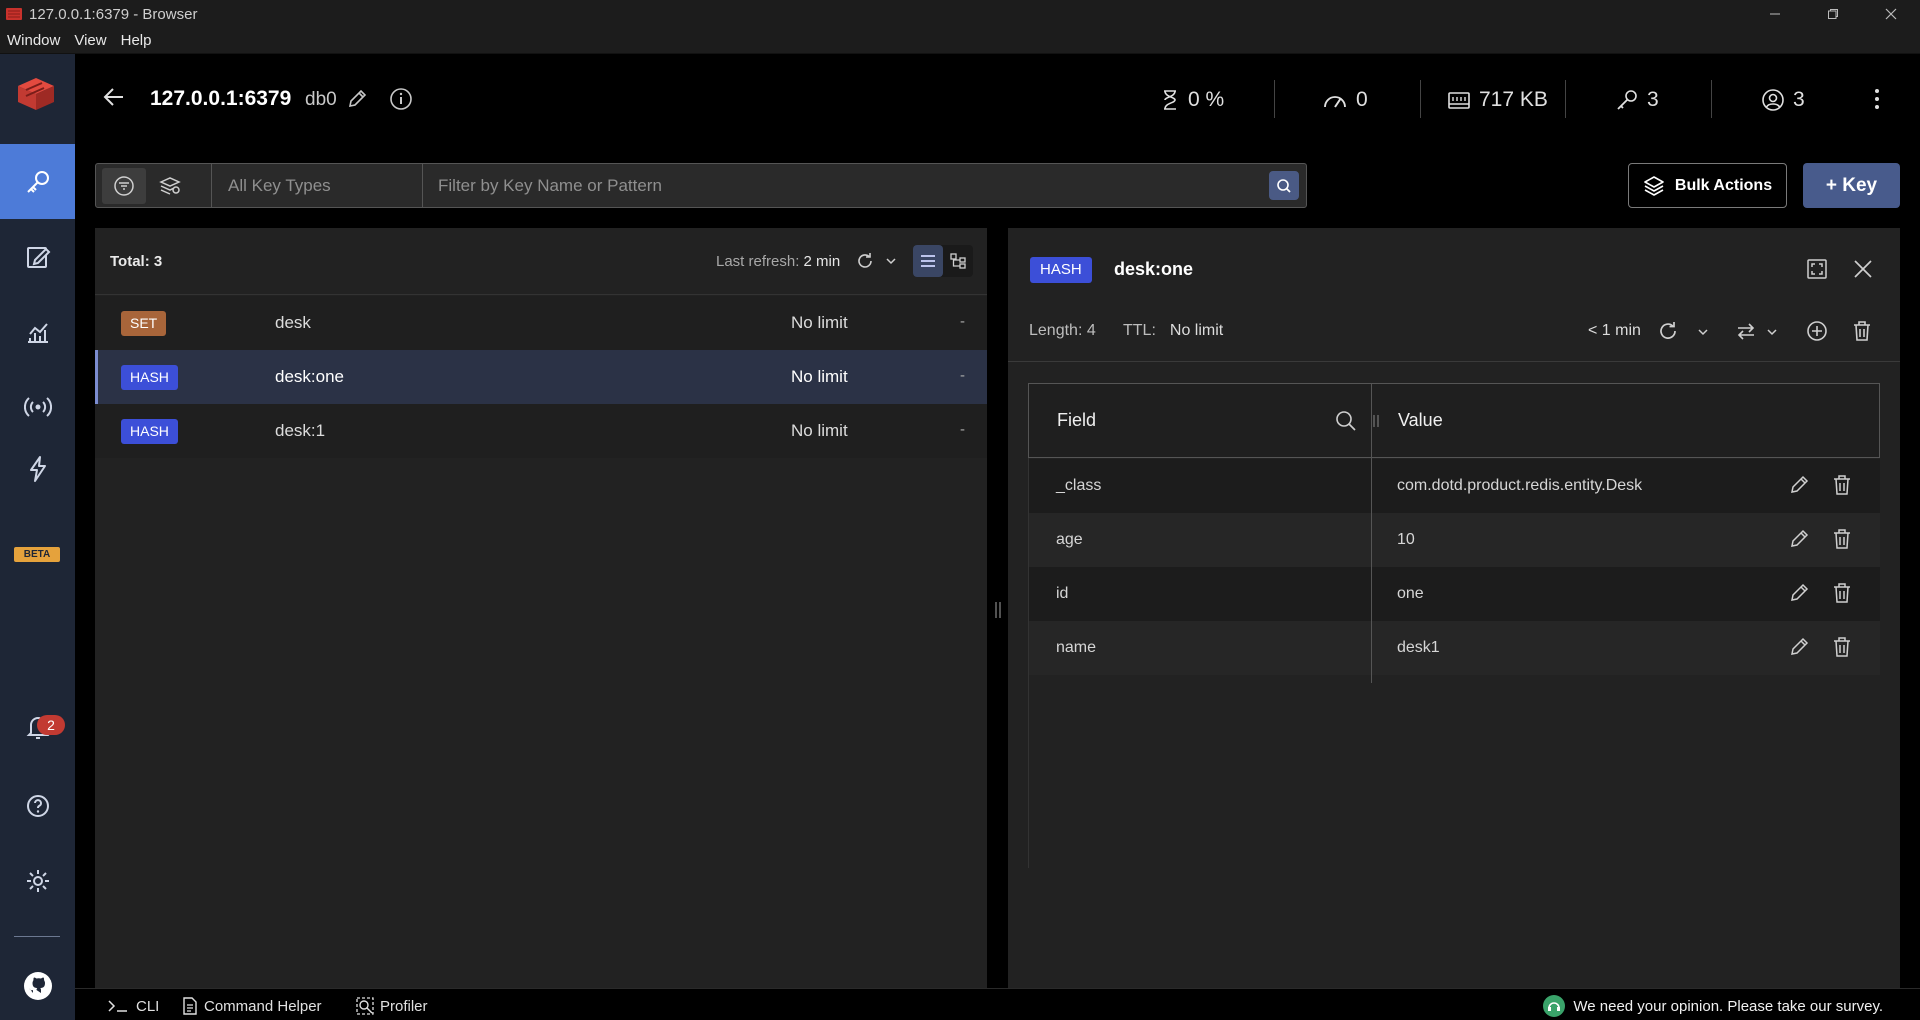 The height and width of the screenshot is (1020, 1920). Describe the element at coordinates (1817, 331) in the screenshot. I see `add-field-icon` at that location.